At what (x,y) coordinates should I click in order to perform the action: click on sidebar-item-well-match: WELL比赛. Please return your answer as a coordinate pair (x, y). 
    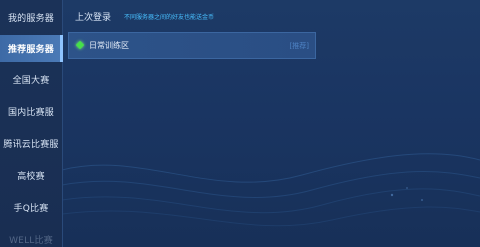
    Looking at the image, I should click on (31, 236).